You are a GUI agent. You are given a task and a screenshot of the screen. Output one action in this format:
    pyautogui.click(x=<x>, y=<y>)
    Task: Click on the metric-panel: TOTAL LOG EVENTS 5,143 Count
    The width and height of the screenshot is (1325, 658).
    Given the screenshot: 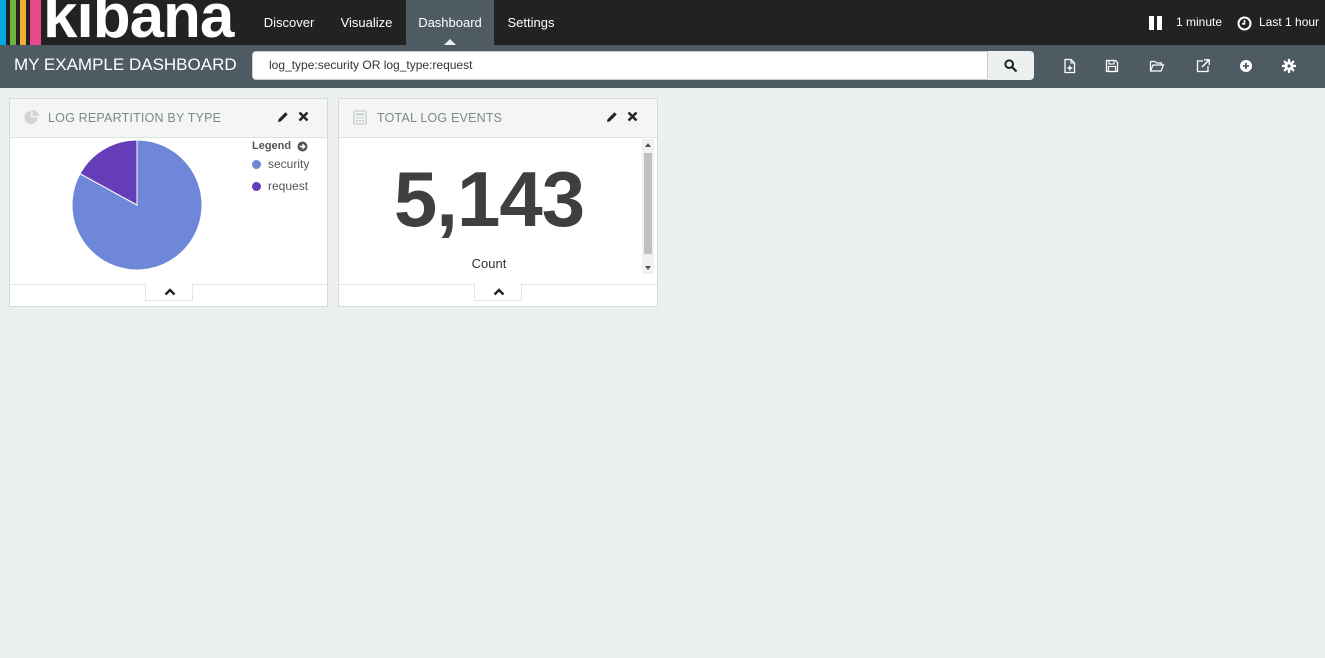 What is the action you would take?
    pyautogui.click(x=498, y=202)
    